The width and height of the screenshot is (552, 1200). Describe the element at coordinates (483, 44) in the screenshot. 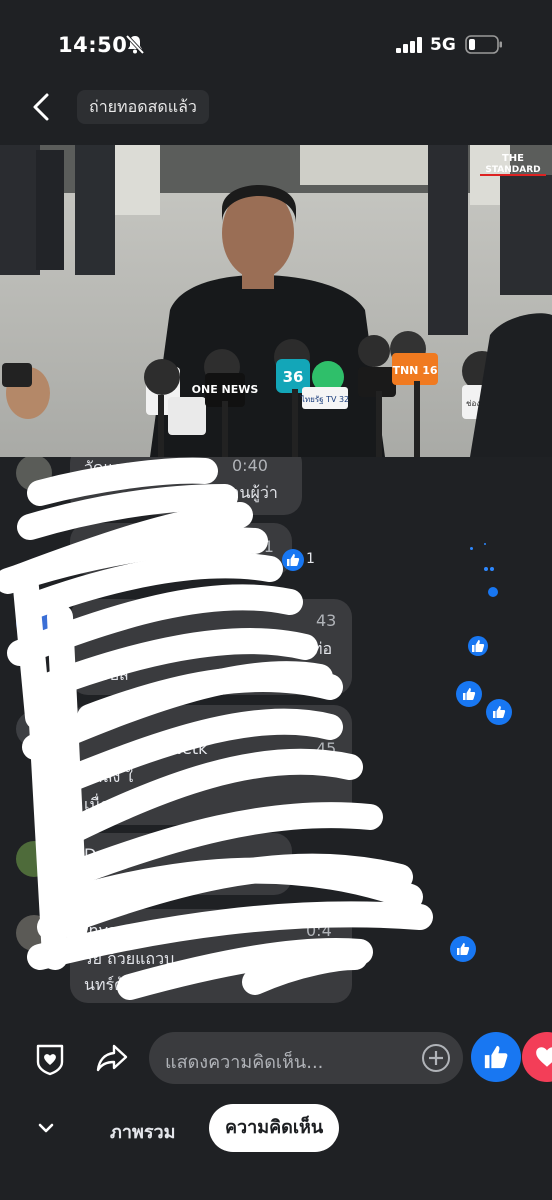

I see `battery-icon` at that location.